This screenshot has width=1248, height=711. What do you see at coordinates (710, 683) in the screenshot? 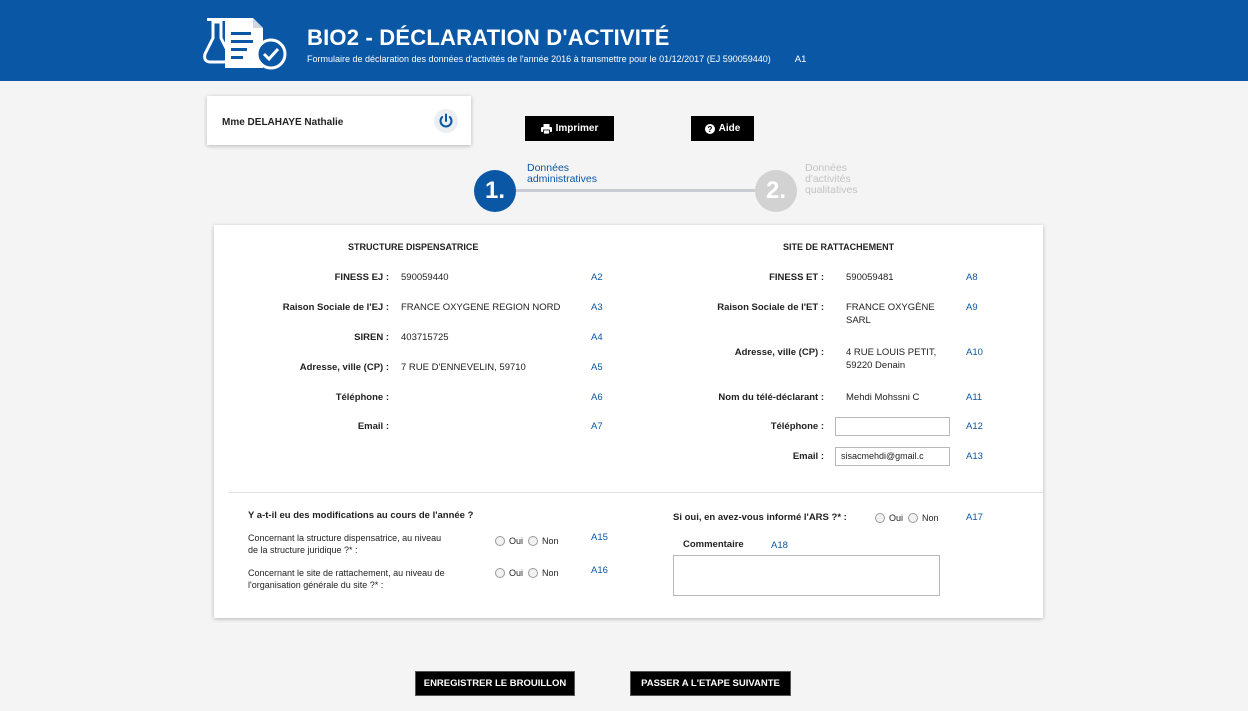
I see `next-step-button: PASSER A L'ETAPE SUIVANTE` at bounding box center [710, 683].